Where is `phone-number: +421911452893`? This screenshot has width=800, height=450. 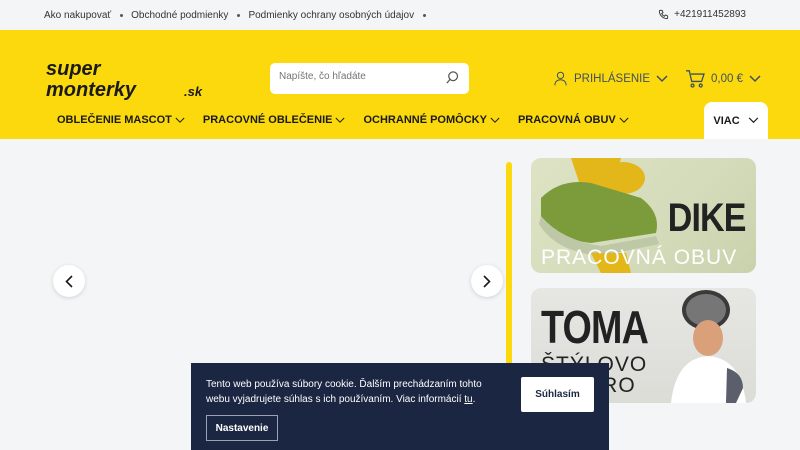 phone-number: +421911452893 is located at coordinates (710, 14).